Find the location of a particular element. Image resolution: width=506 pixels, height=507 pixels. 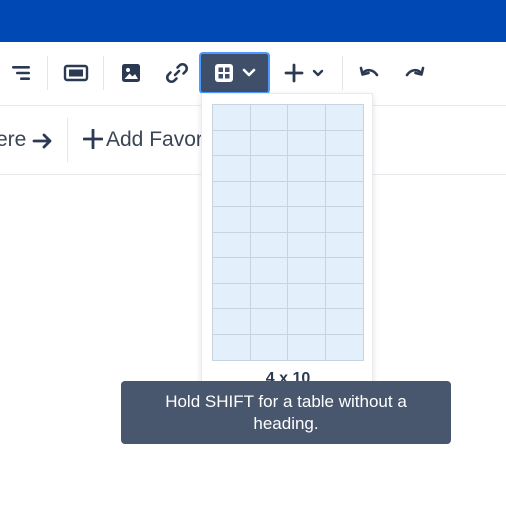

top-header-bar is located at coordinates (253, 21).